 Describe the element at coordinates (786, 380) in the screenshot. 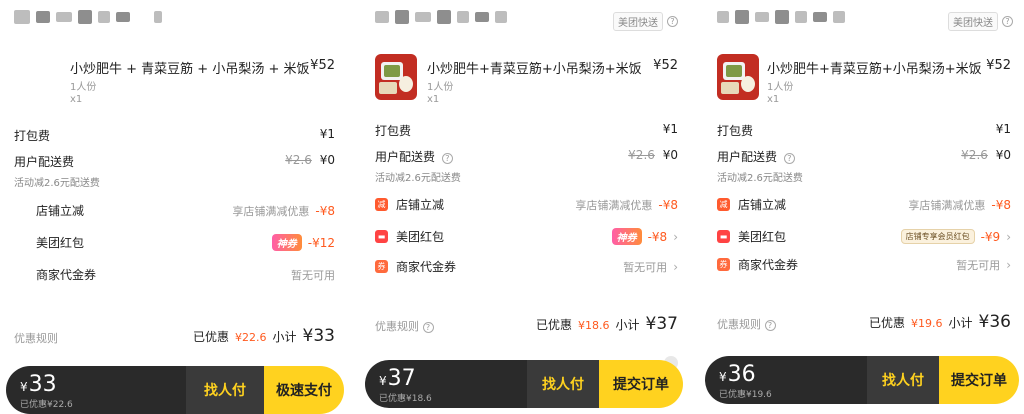

I see `total-display: ¥36 已优惠¥19.6` at that location.